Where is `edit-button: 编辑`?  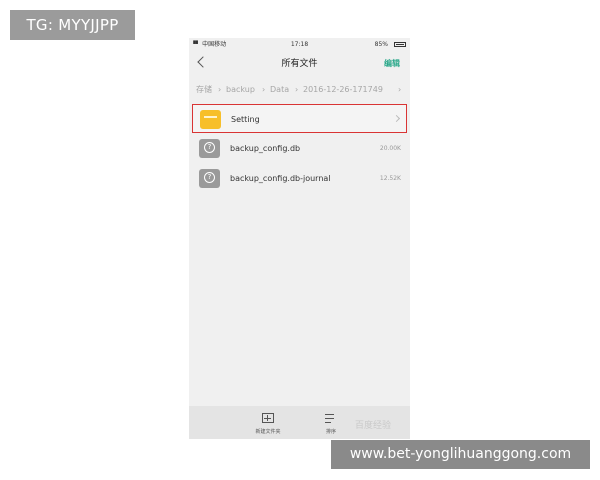
edit-button: 编辑 is located at coordinates (392, 64).